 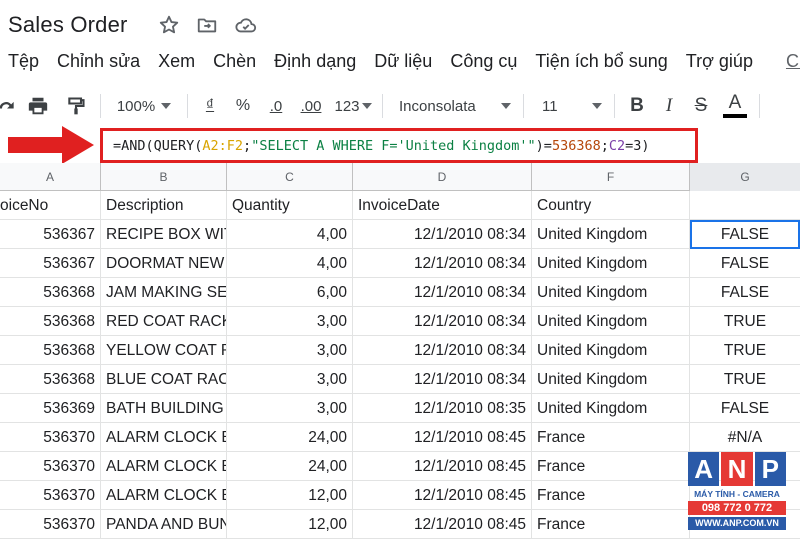 What do you see at coordinates (290, 234) in the screenshot?
I see `cell-c: 4,00` at bounding box center [290, 234].